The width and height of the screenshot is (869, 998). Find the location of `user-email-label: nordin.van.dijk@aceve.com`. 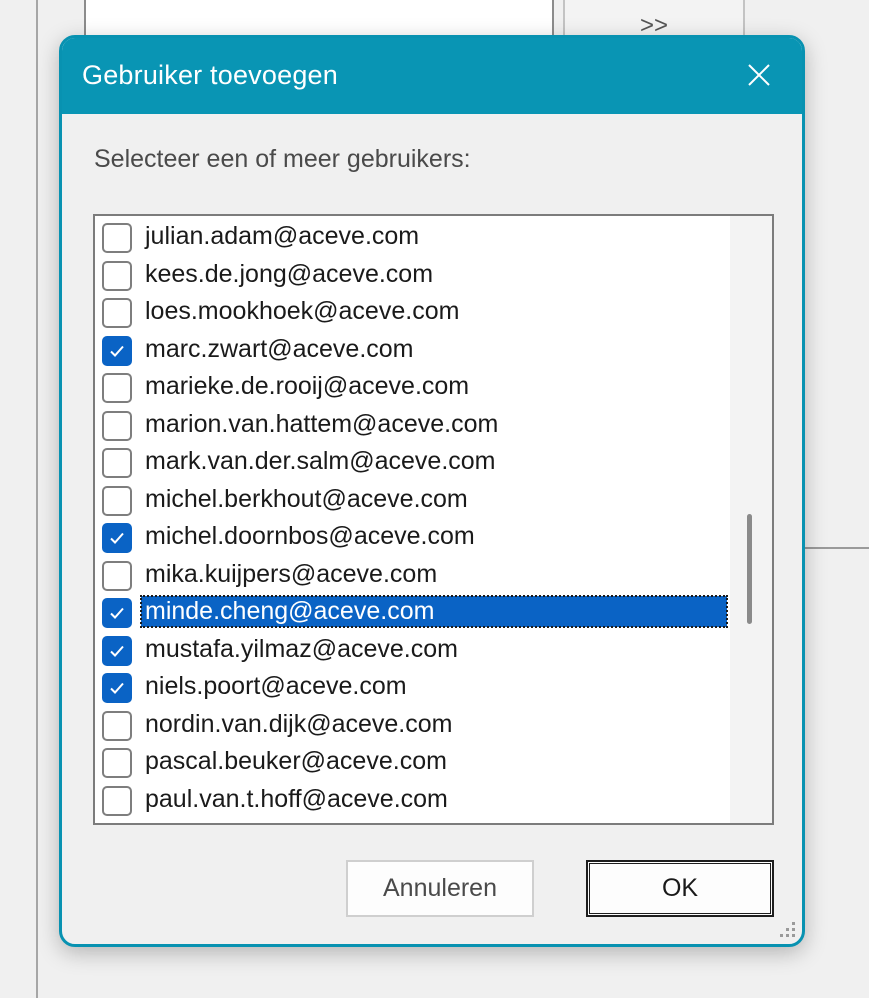

user-email-label: nordin.van.dijk@aceve.com is located at coordinates (299, 723).